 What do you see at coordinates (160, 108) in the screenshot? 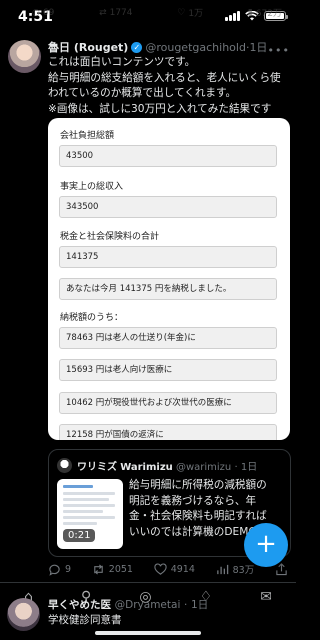
I see `tweet-text-line: ※画像は、試しに30万円と入れてみた結果です` at bounding box center [160, 108].